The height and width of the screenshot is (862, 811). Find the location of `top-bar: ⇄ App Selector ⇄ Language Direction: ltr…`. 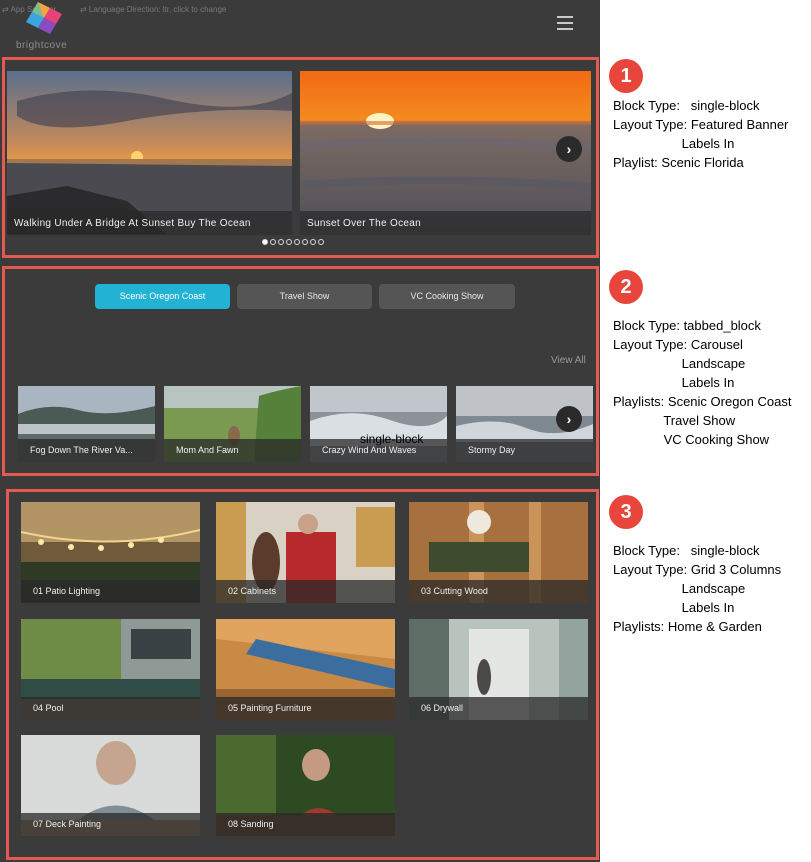

top-bar: ⇄ App Selector ⇄ Language Direction: ltr… is located at coordinates (300, 25).